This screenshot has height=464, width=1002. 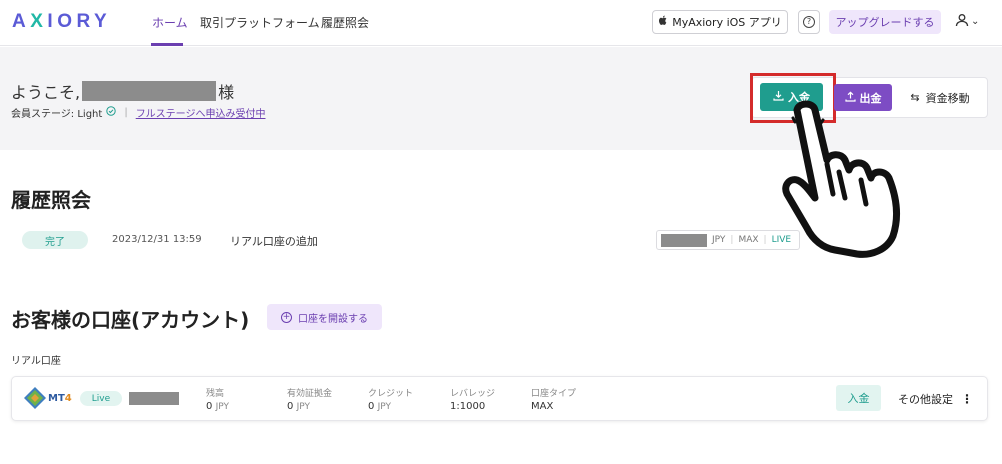 I want to click on ios-app-button: MyAxiory iOS アプリ, so click(x=720, y=22).